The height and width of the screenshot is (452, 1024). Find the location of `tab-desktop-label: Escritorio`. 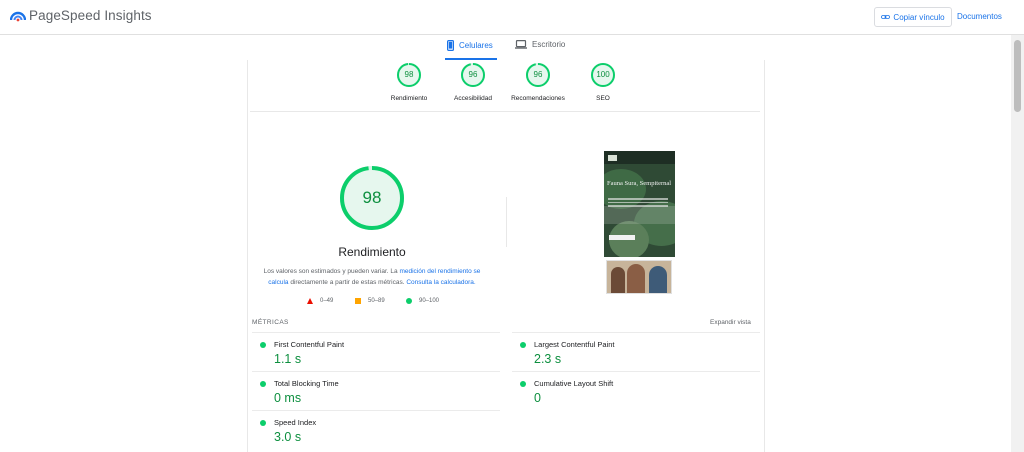

tab-desktop-label: Escritorio is located at coordinates (549, 44).